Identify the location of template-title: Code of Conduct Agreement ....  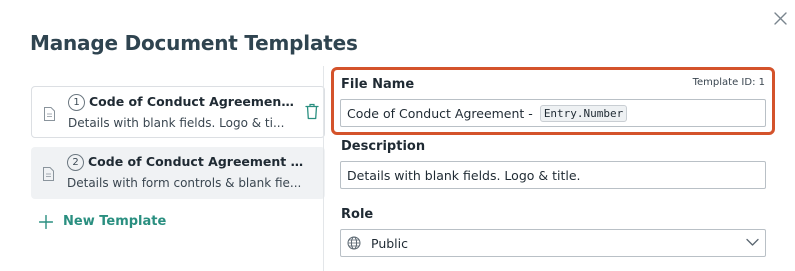
(191, 101).